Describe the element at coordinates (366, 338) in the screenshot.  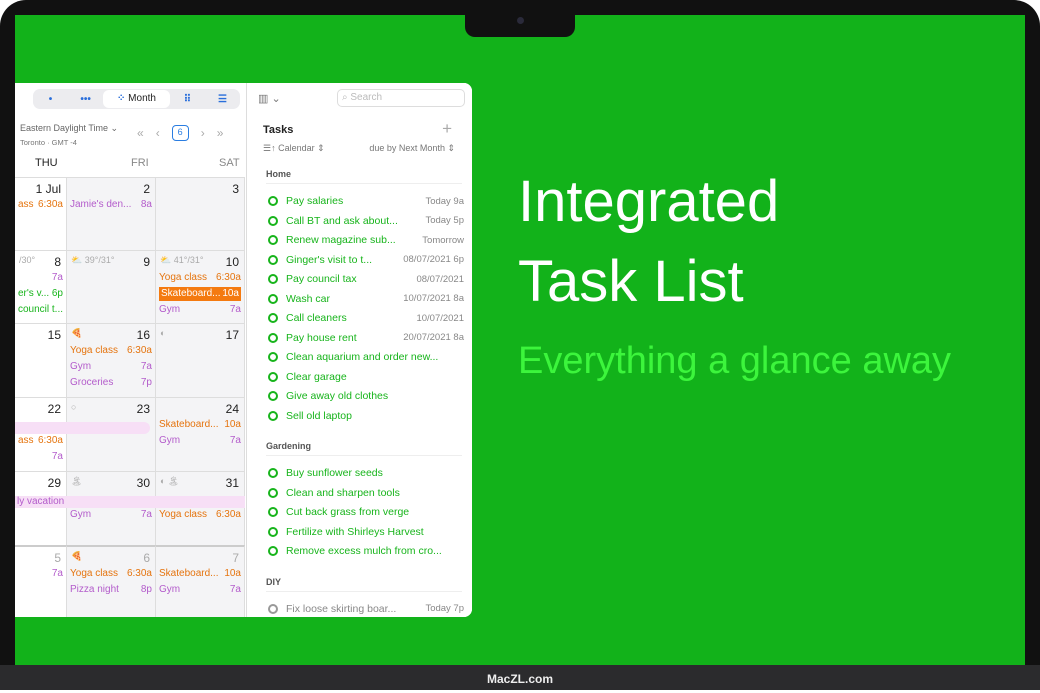
I see `task-item: Pay house rent 20/07/2021 8a` at that location.